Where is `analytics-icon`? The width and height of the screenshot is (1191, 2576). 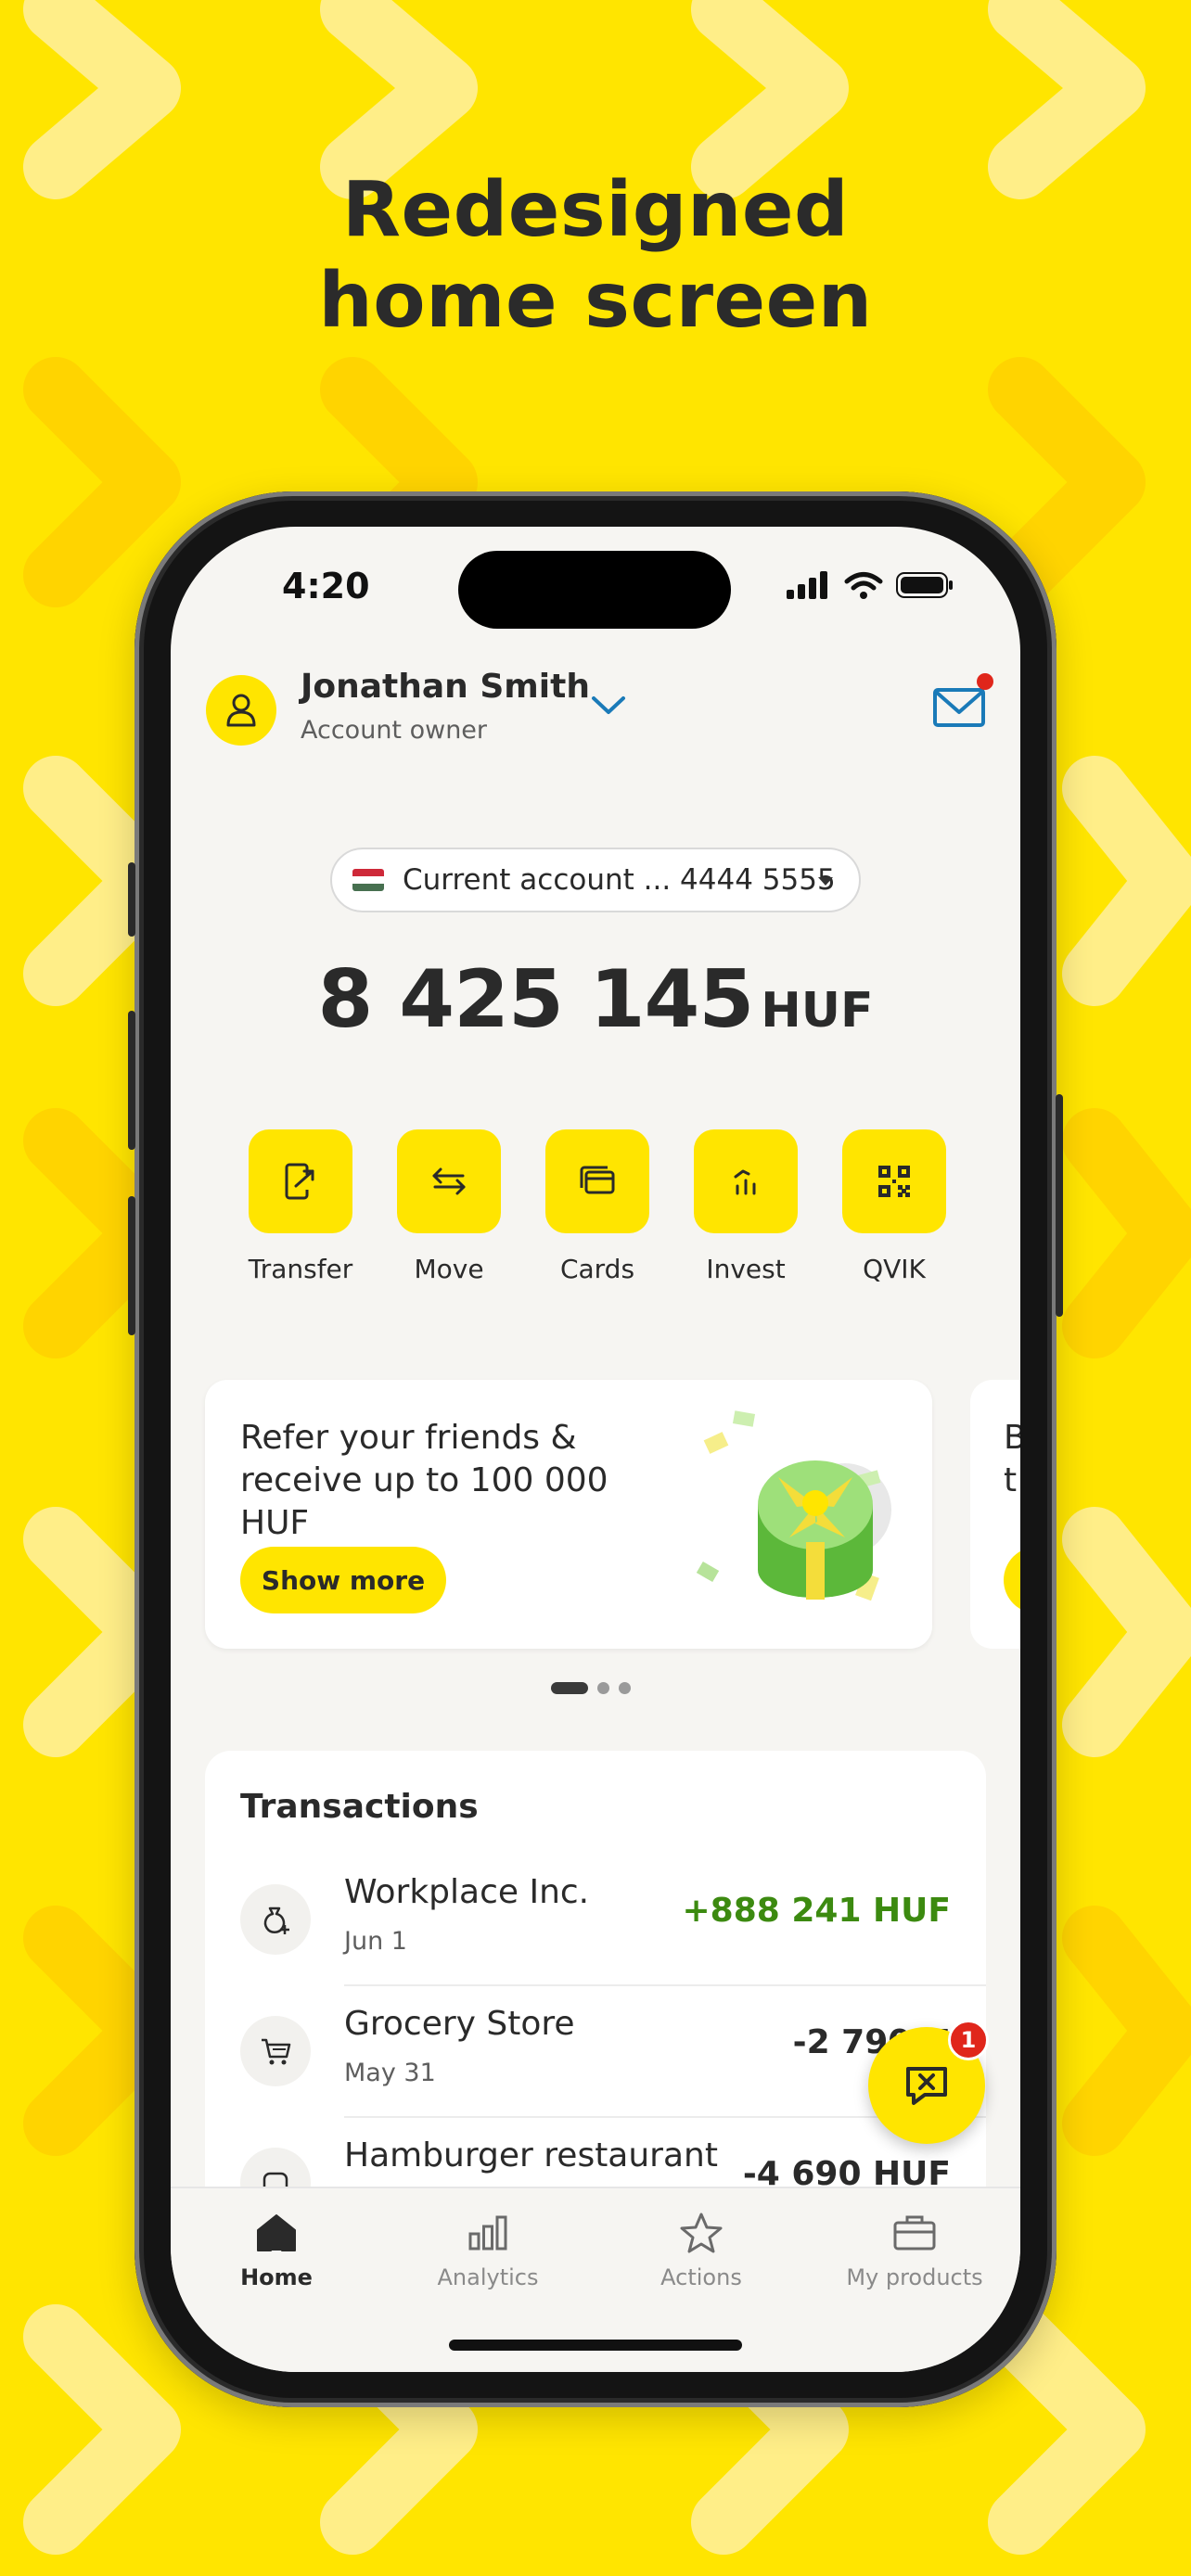 analytics-icon is located at coordinates (488, 2233).